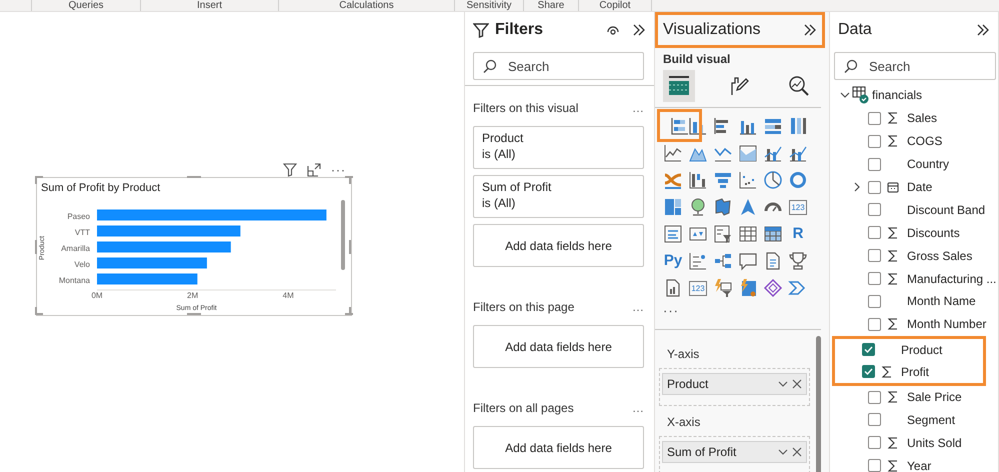 This screenshot has width=999, height=472. What do you see at coordinates (523, 307) in the screenshot?
I see `section-title: Filters on this page` at bounding box center [523, 307].